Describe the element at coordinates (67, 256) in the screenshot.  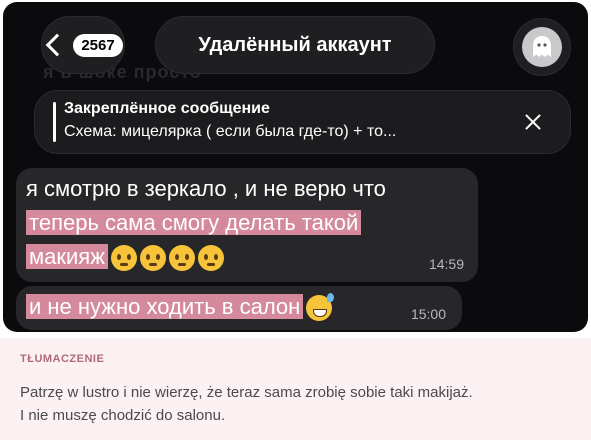
I see `highlighted-text: макияж` at that location.